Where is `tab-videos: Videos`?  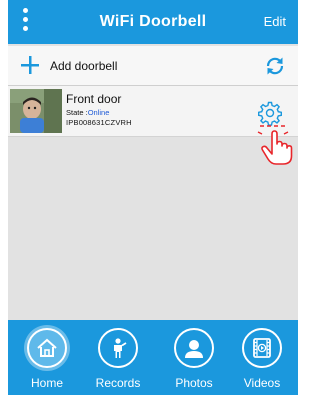 tab-videos: Videos is located at coordinates (262, 357).